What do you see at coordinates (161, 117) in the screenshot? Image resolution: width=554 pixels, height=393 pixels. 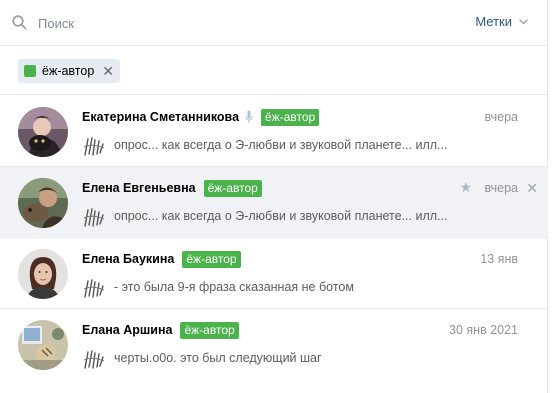 I see `contact-name: Екатерина Сметанникова` at bounding box center [161, 117].